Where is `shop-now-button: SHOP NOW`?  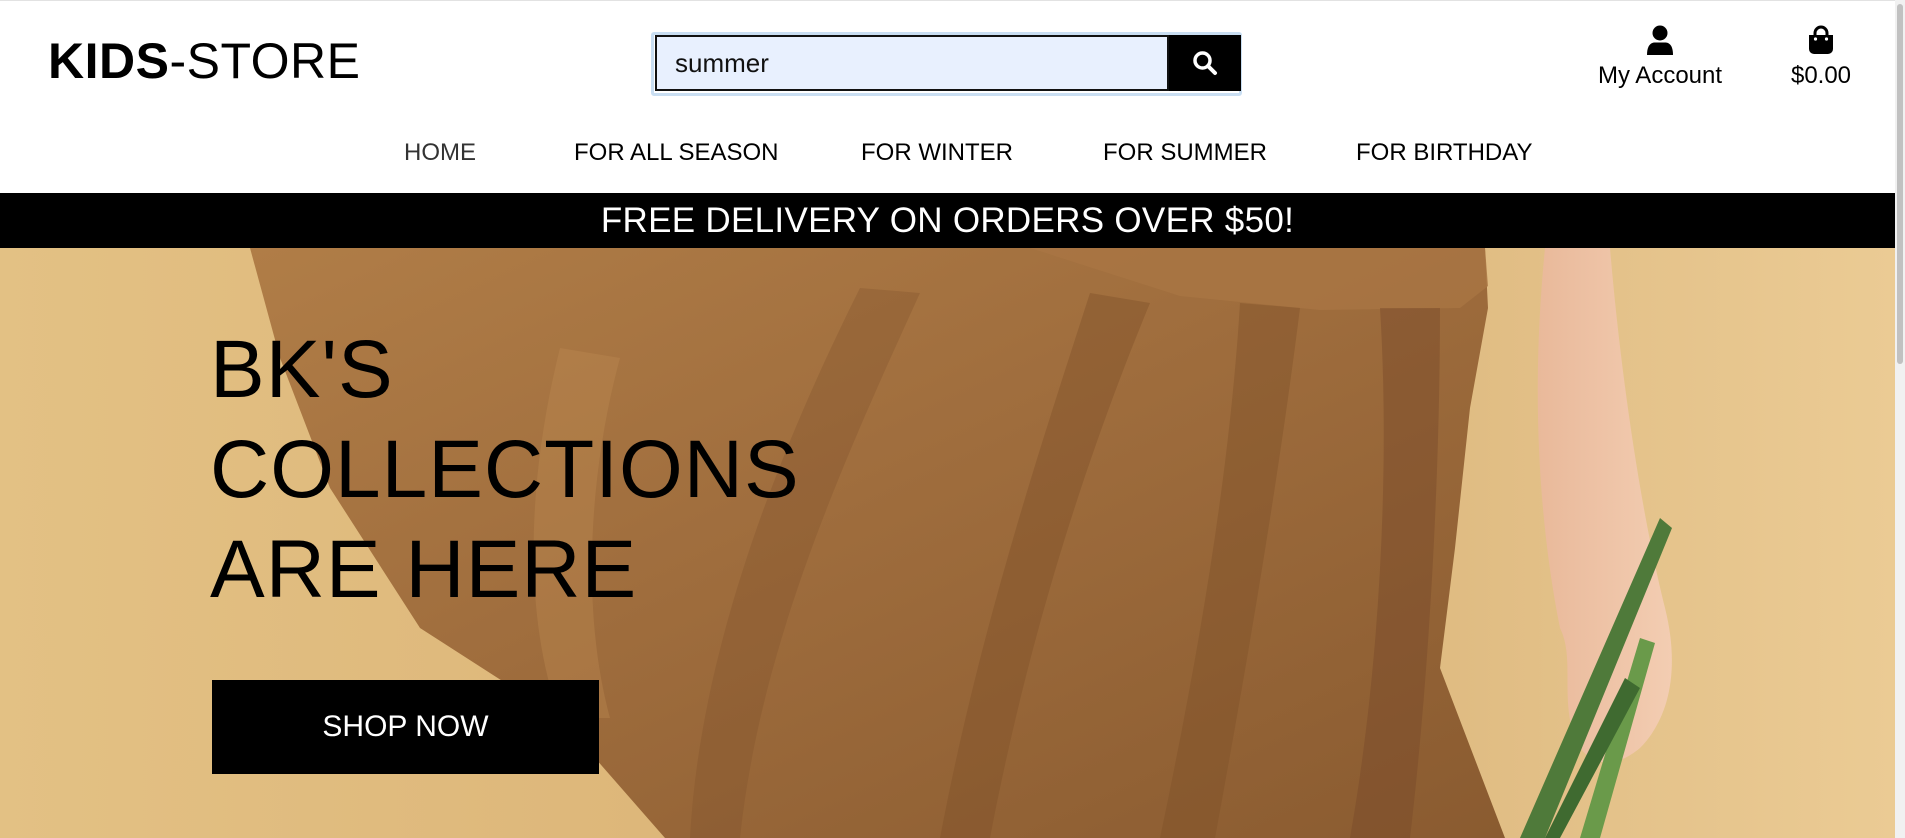
shop-now-button: SHOP NOW is located at coordinates (405, 727).